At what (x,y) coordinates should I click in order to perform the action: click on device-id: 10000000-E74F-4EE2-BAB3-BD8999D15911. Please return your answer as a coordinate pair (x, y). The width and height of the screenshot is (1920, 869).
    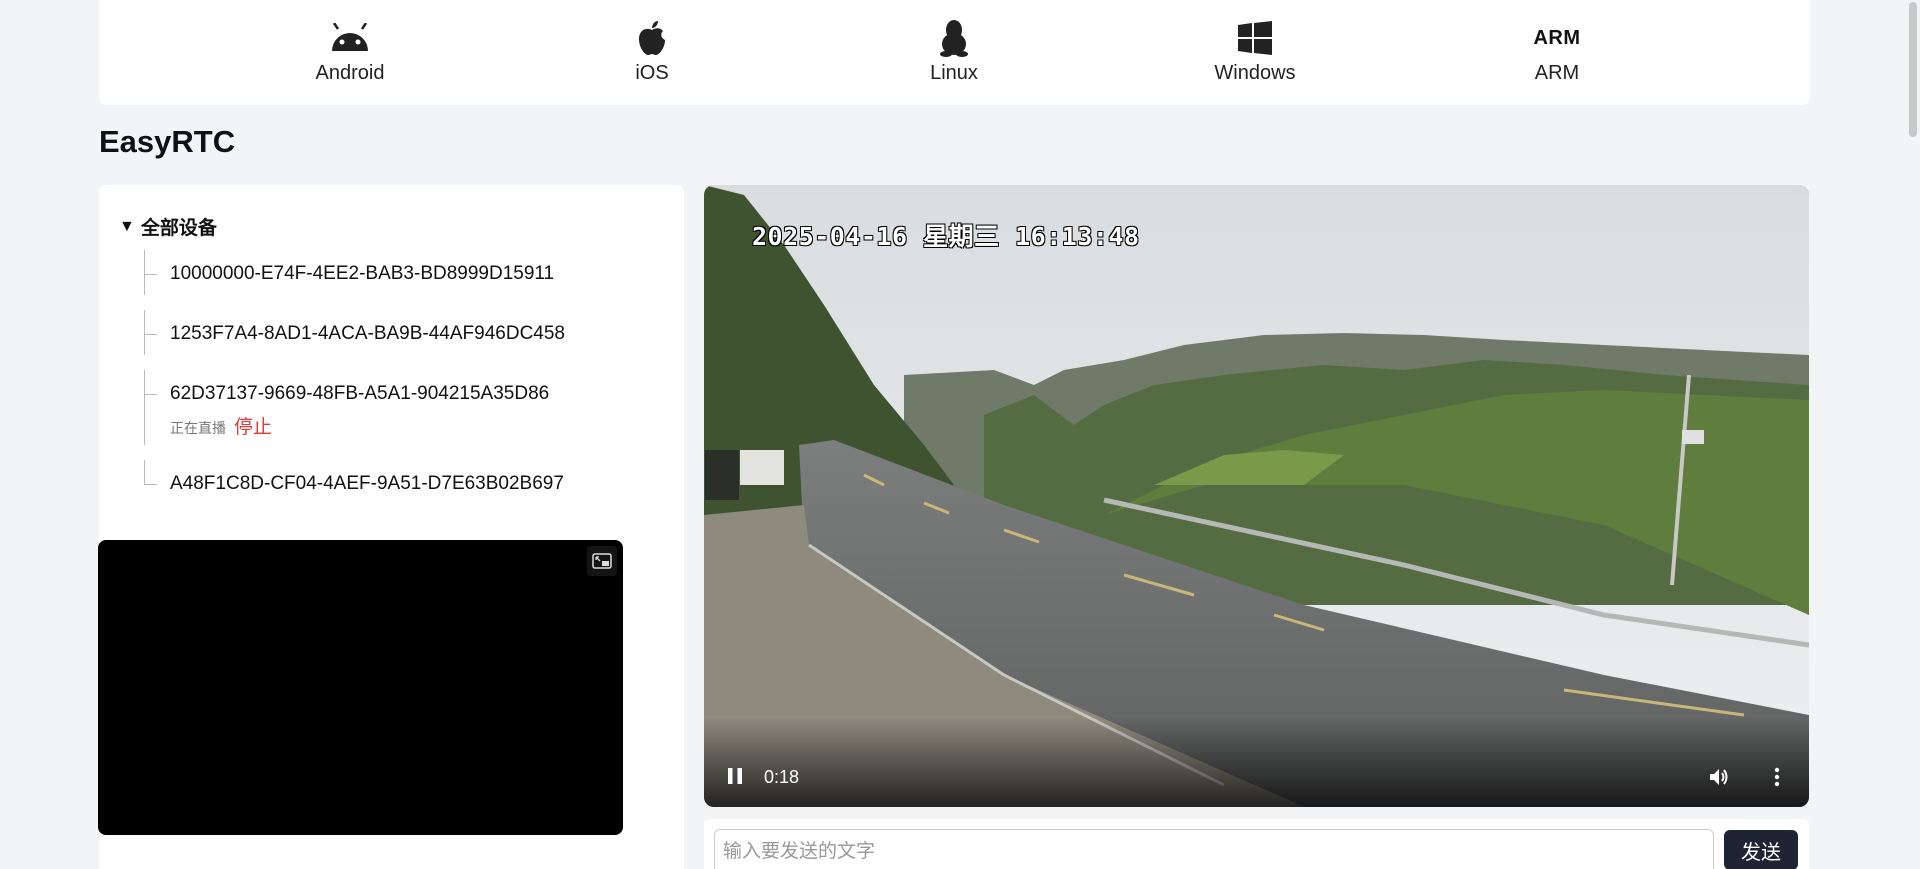
    Looking at the image, I should click on (362, 273).